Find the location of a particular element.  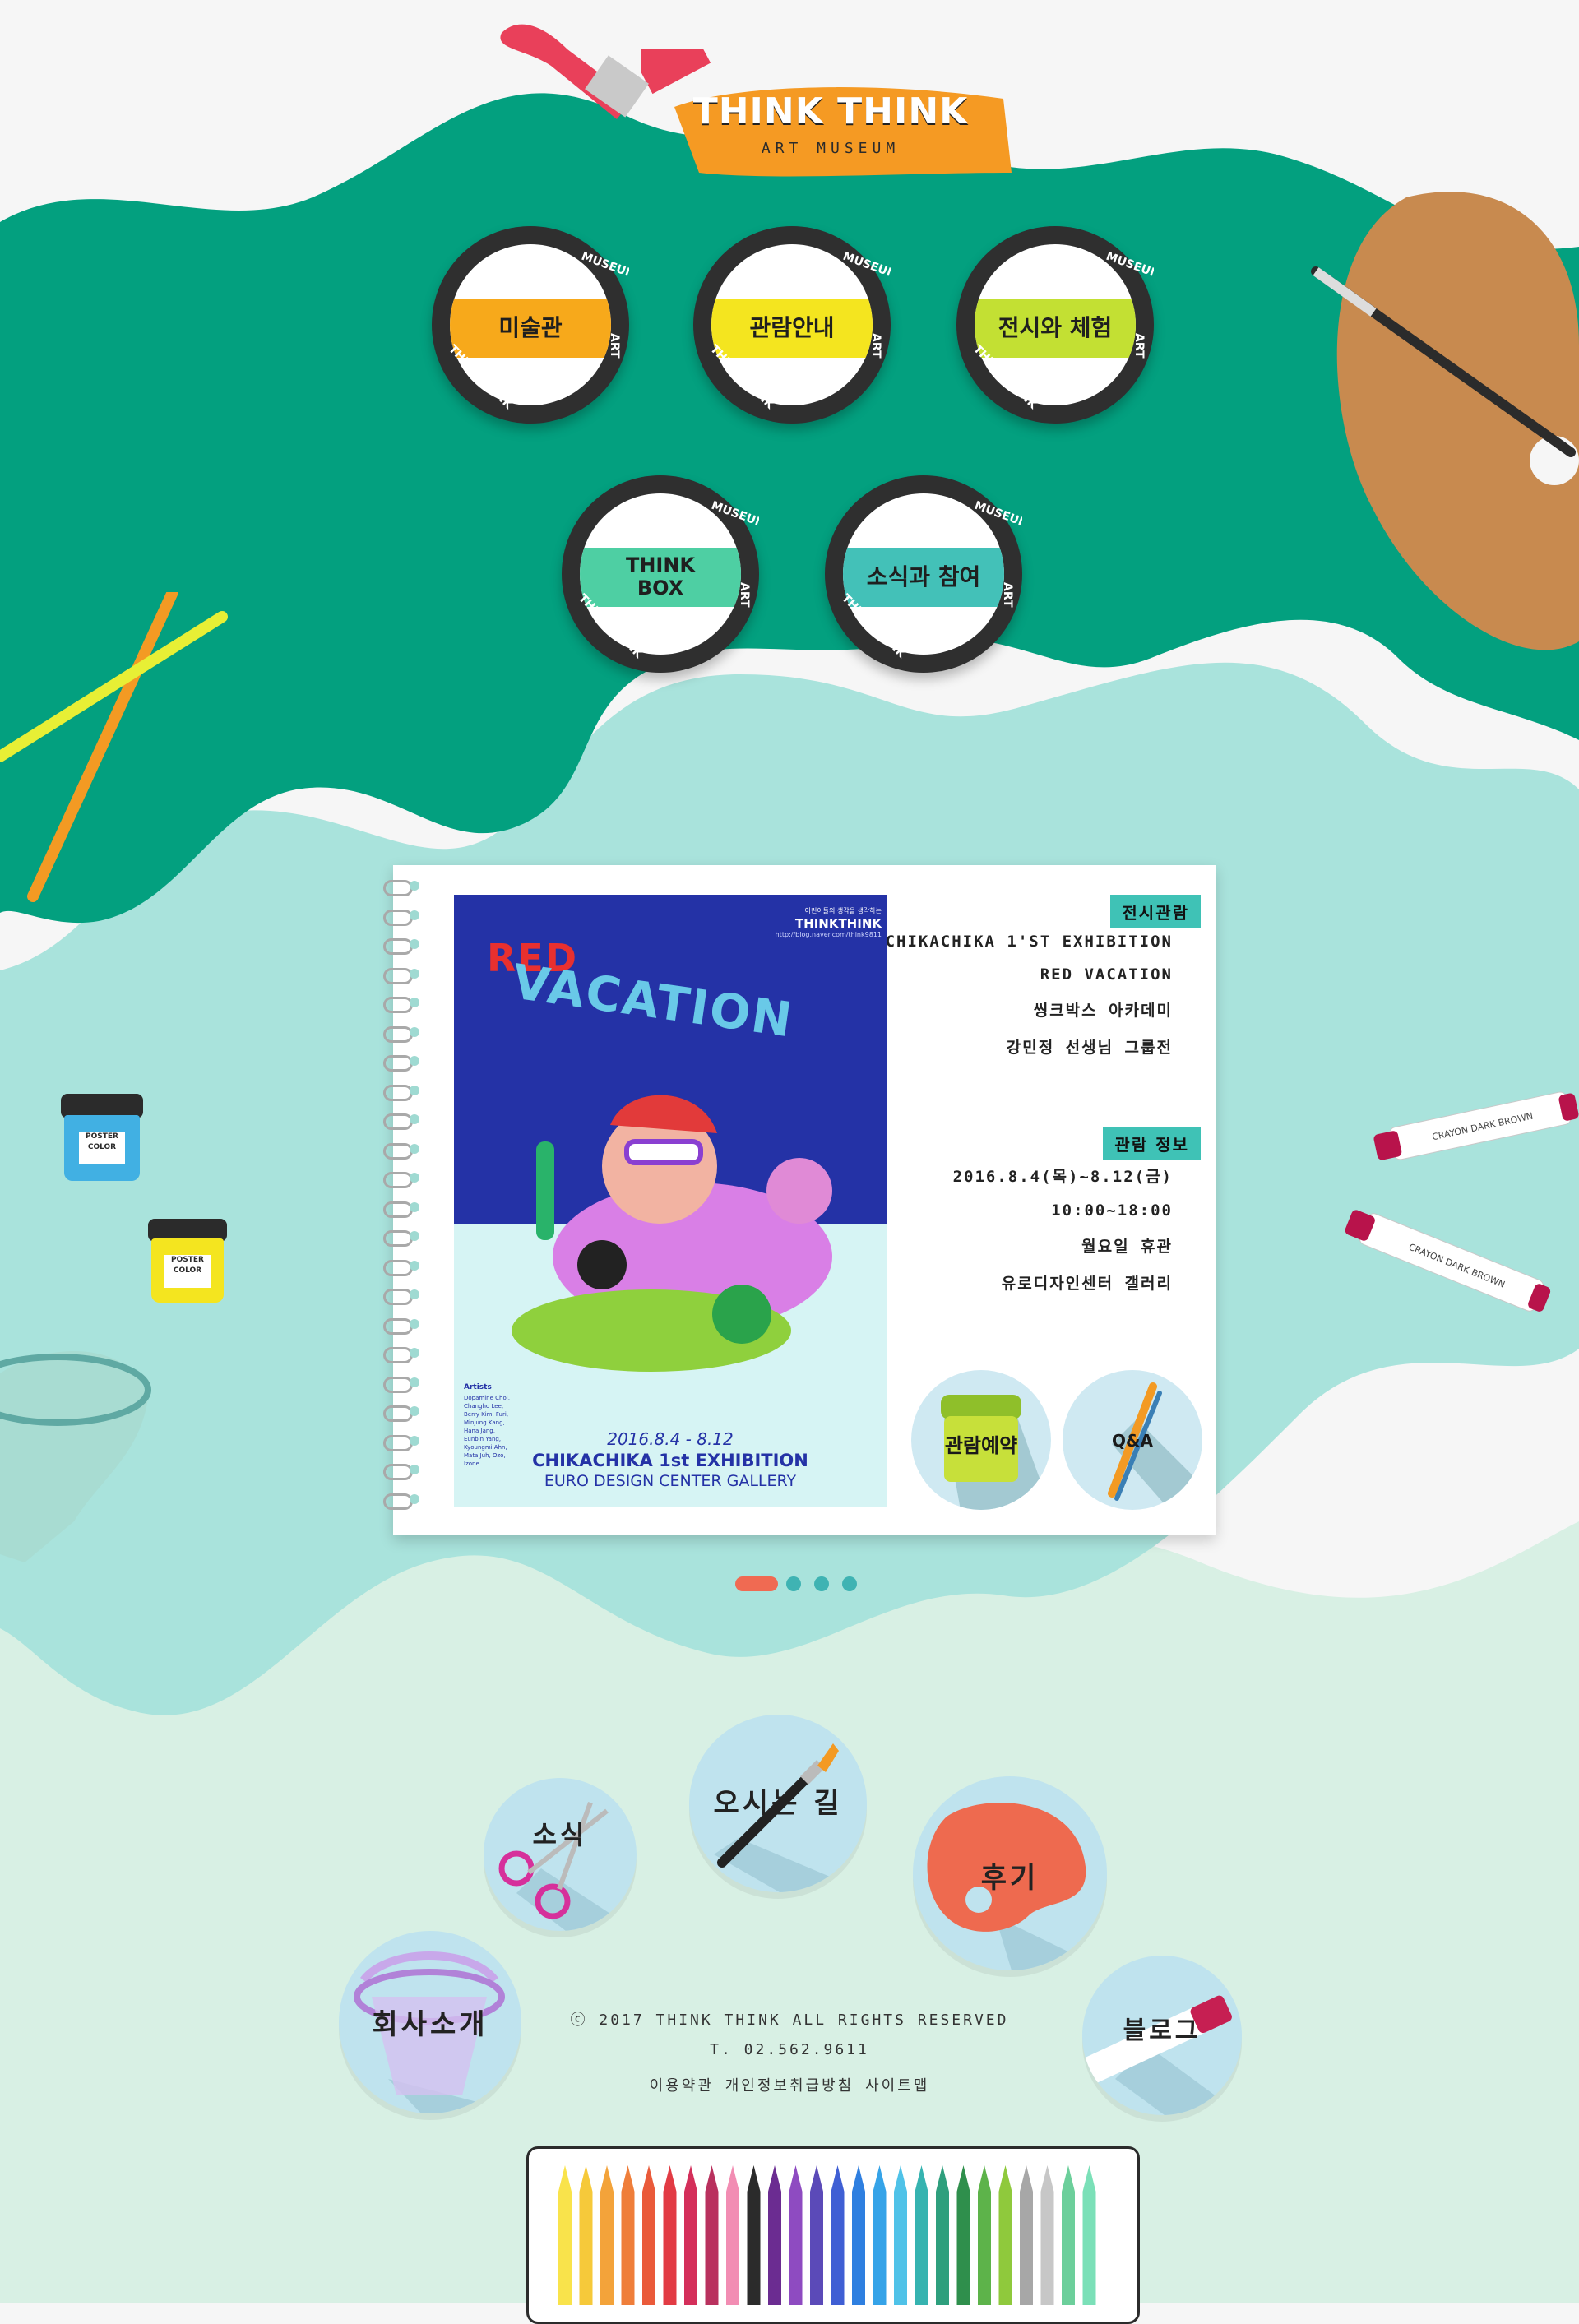

nav-news: 소식 is located at coordinates (560, 1854).